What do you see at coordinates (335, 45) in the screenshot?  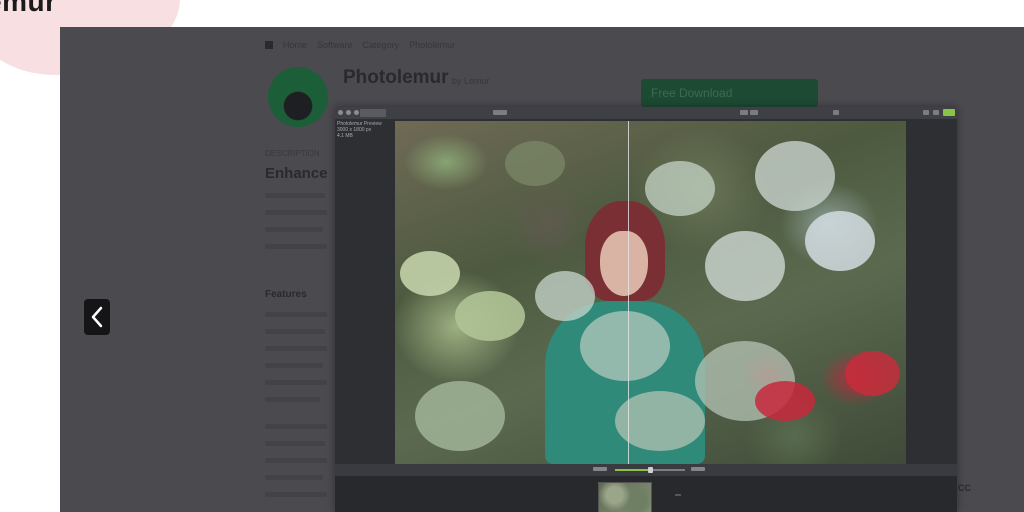 I see `breadcrumb-item: Software` at bounding box center [335, 45].